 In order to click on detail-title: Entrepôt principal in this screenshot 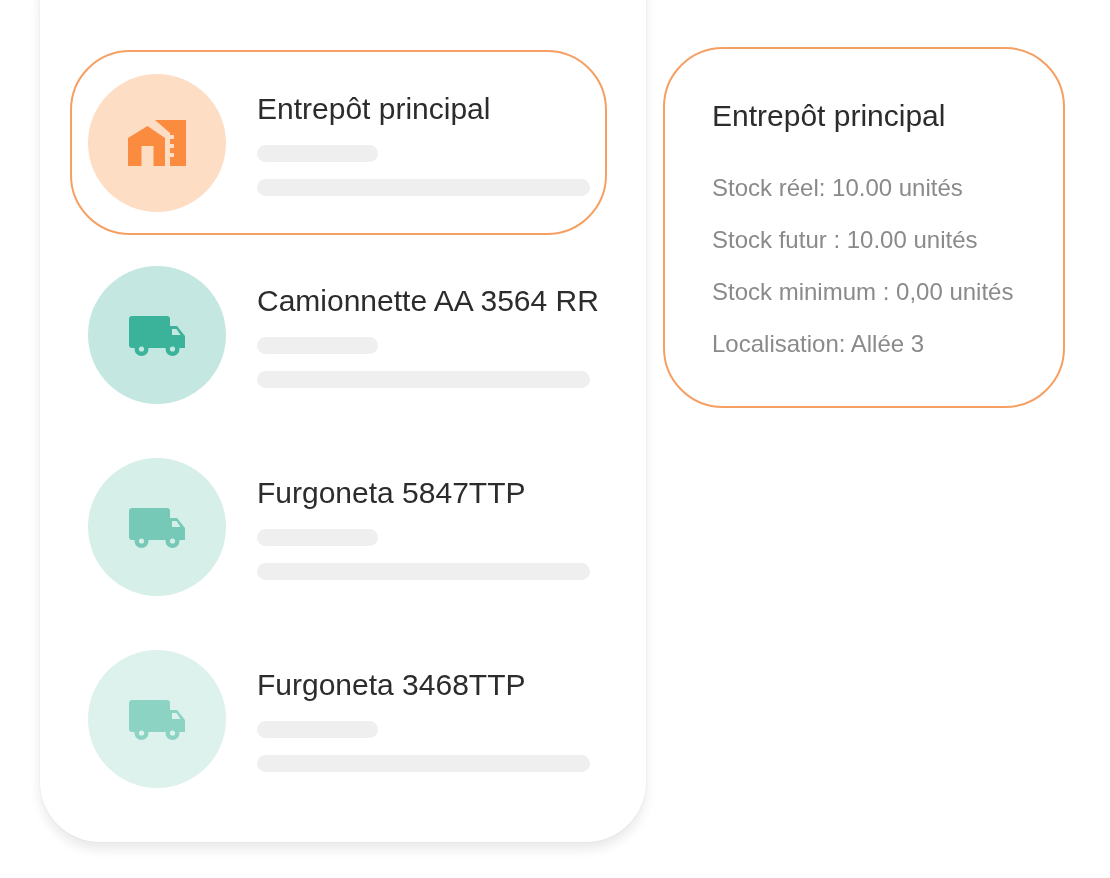, I will do `click(829, 116)`.